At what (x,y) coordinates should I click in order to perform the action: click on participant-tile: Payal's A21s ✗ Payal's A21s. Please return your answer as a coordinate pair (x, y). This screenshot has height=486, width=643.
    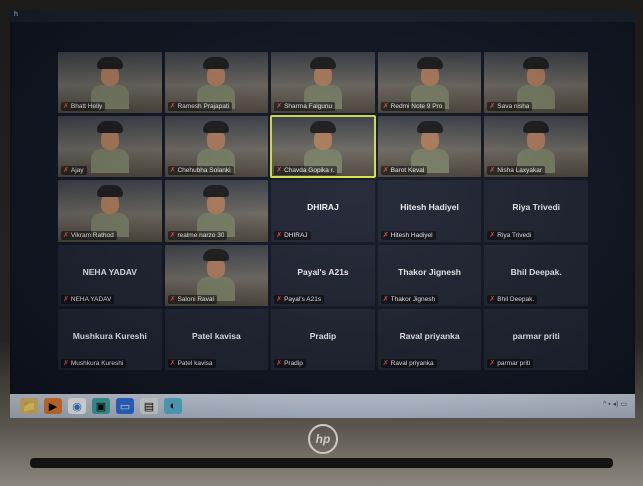
    Looking at the image, I should click on (323, 275).